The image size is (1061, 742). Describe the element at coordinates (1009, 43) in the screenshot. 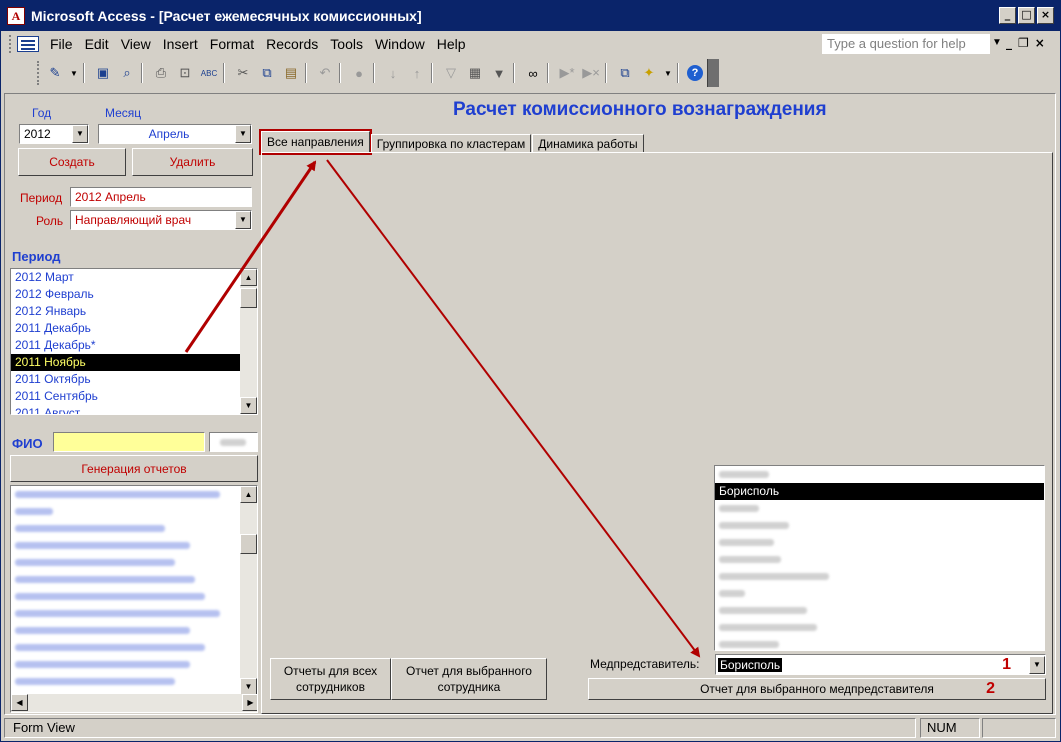

I see `mdi-minimize-icon: _` at that location.